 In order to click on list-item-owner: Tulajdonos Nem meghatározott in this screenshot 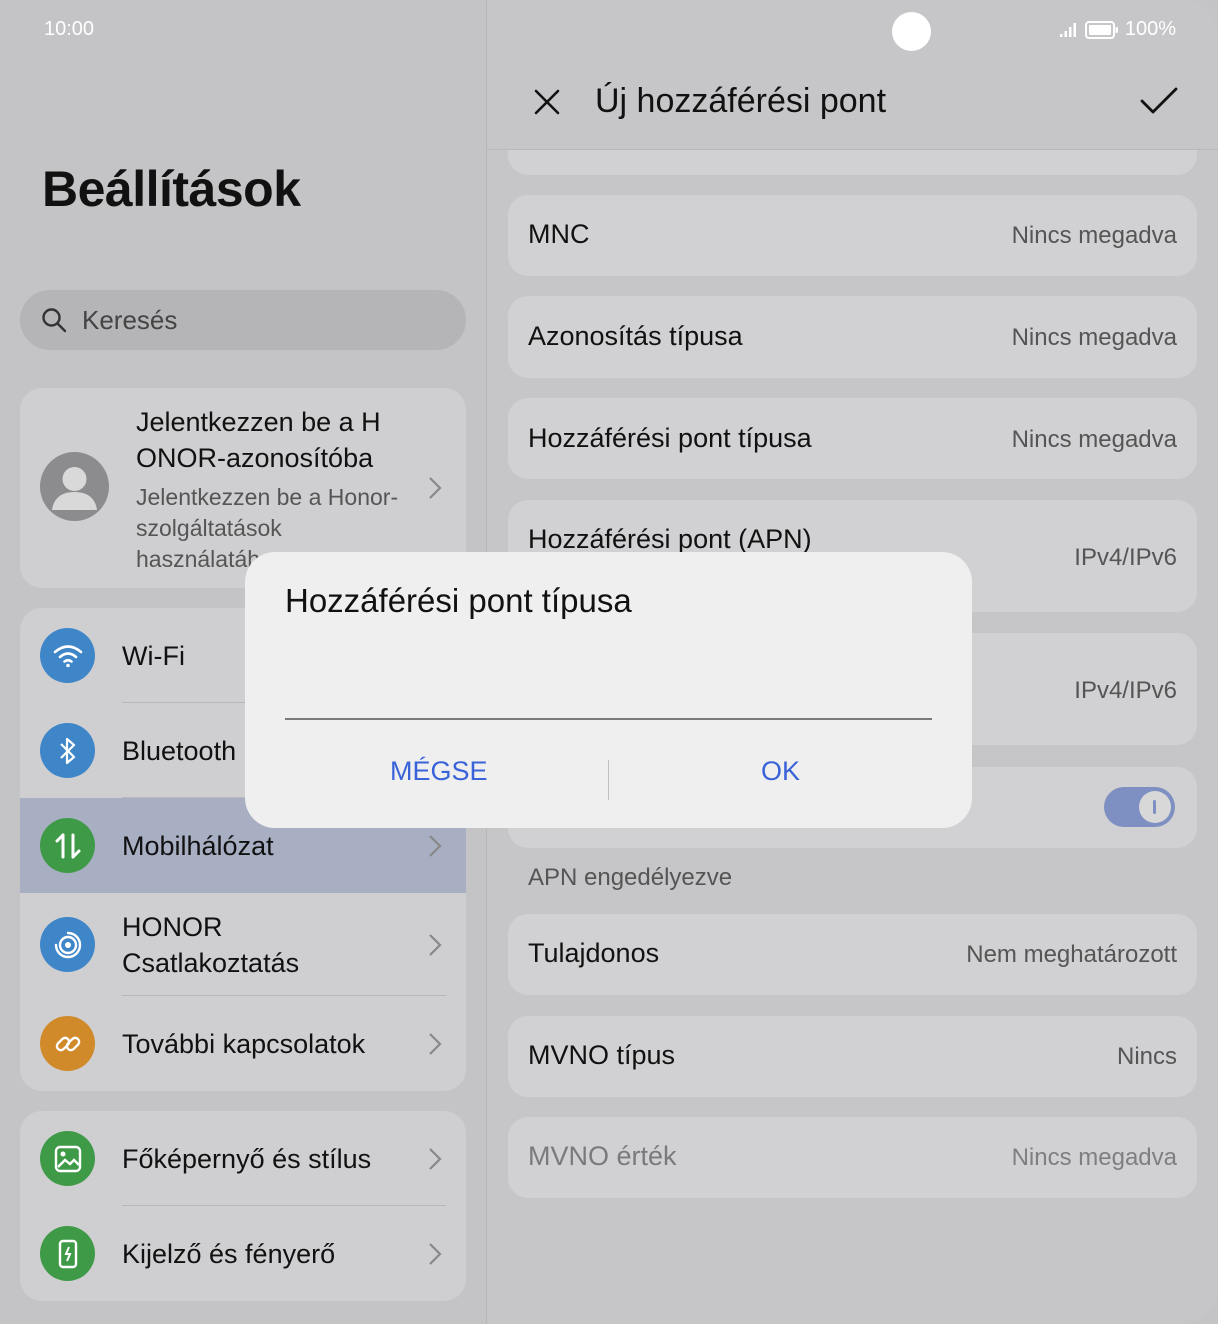, I will do `click(852, 954)`.